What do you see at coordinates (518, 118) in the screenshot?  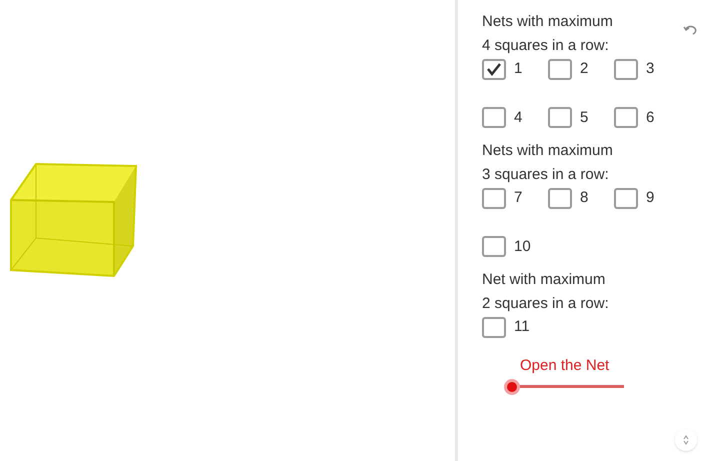 I see `checkbox-label: 4` at bounding box center [518, 118].